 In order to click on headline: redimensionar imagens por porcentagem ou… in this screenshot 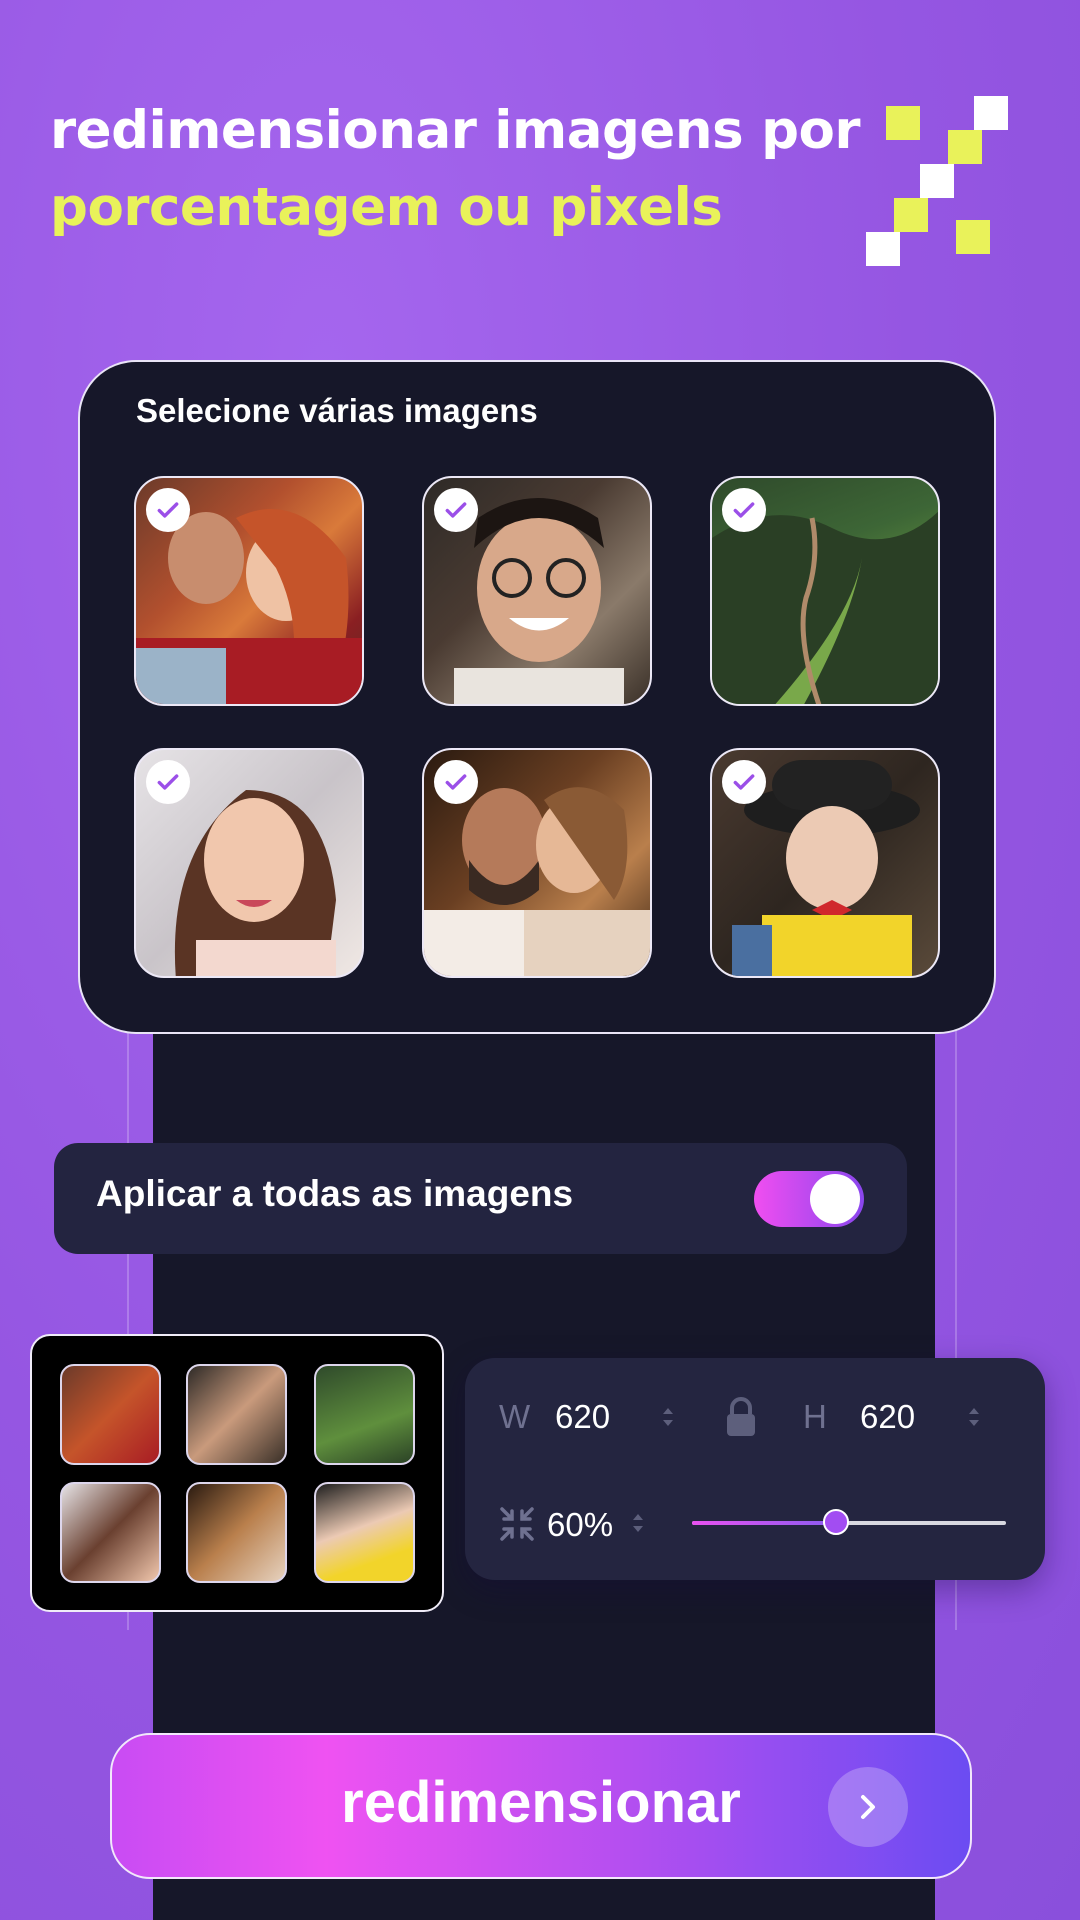, I will do `click(455, 169)`.